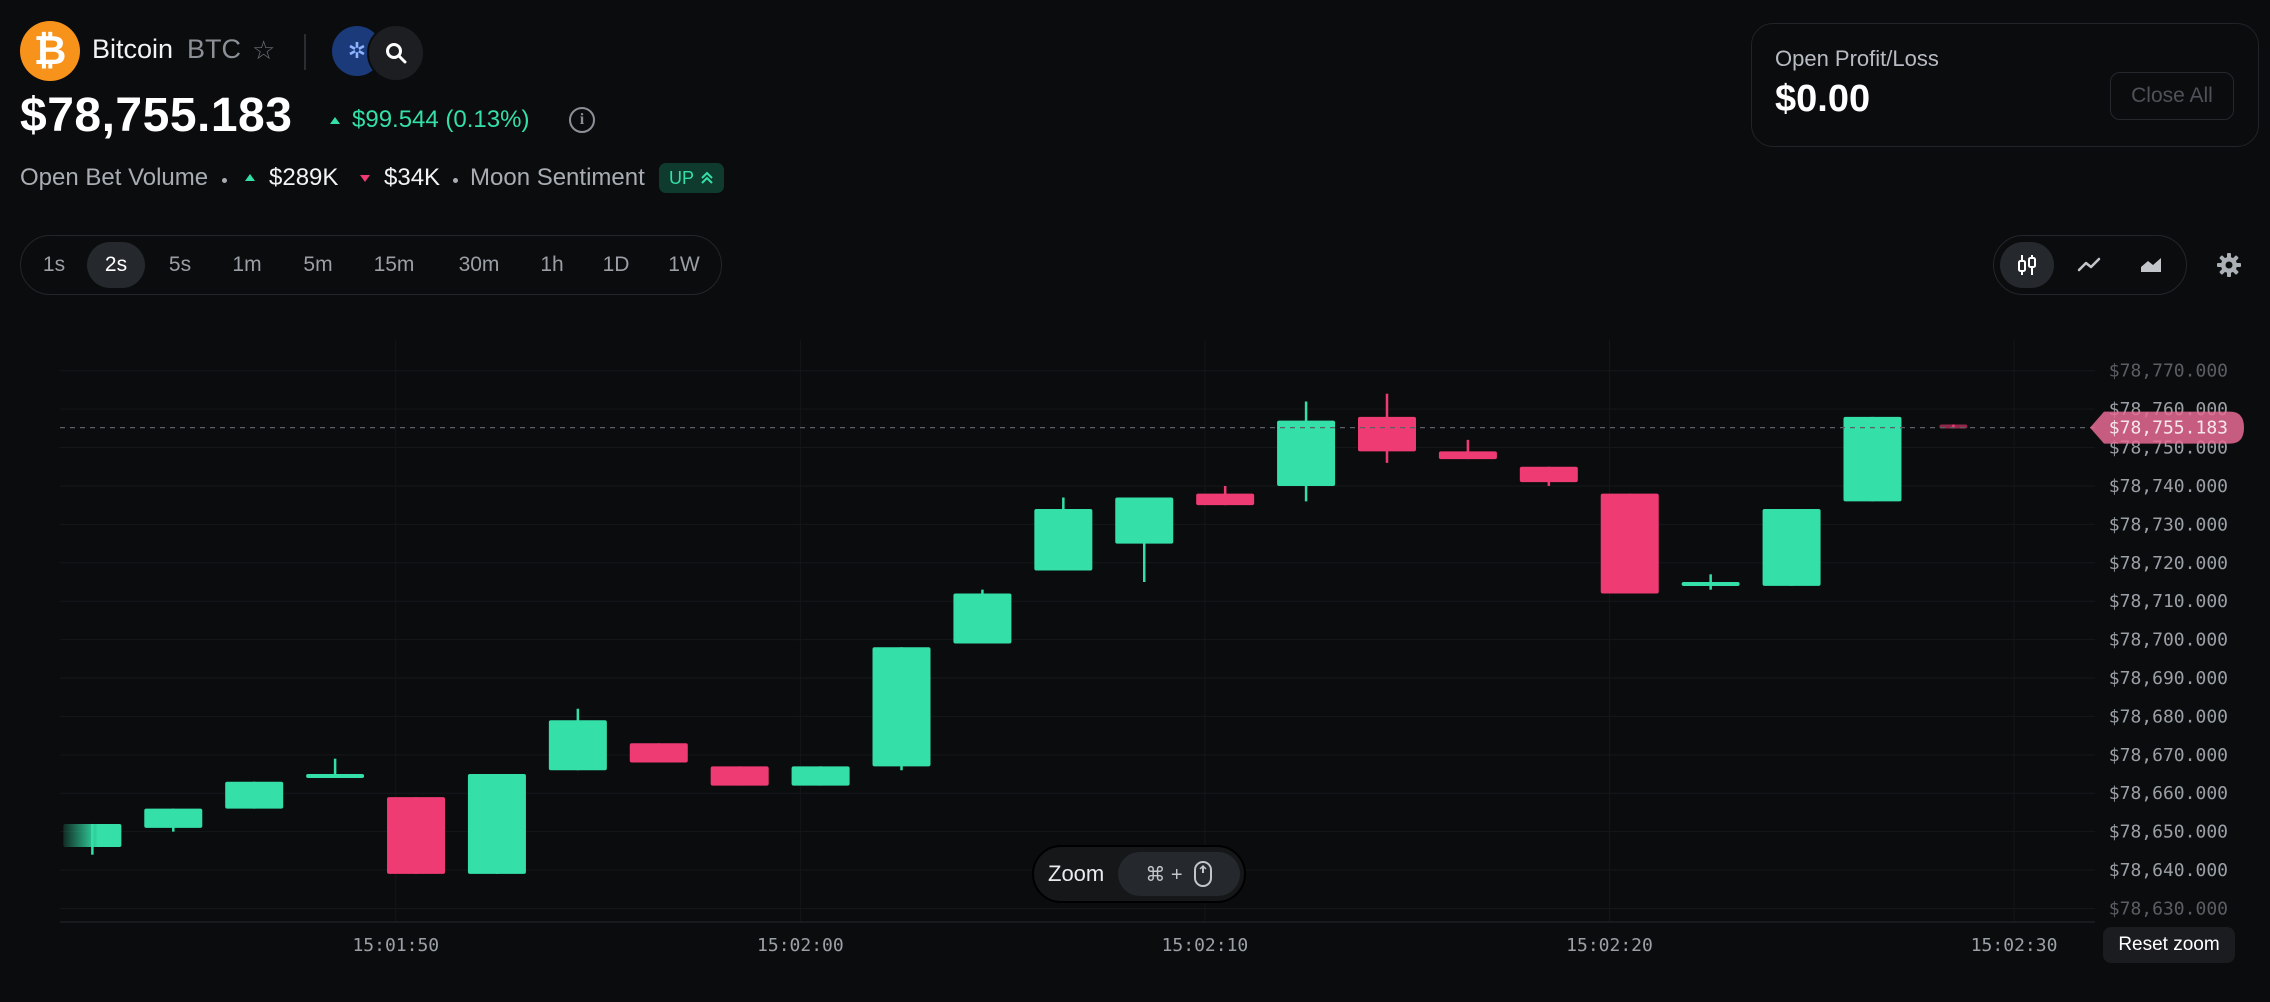  Describe the element at coordinates (2168, 870) in the screenshot. I see `y-tick-label: $78,640.000` at that location.